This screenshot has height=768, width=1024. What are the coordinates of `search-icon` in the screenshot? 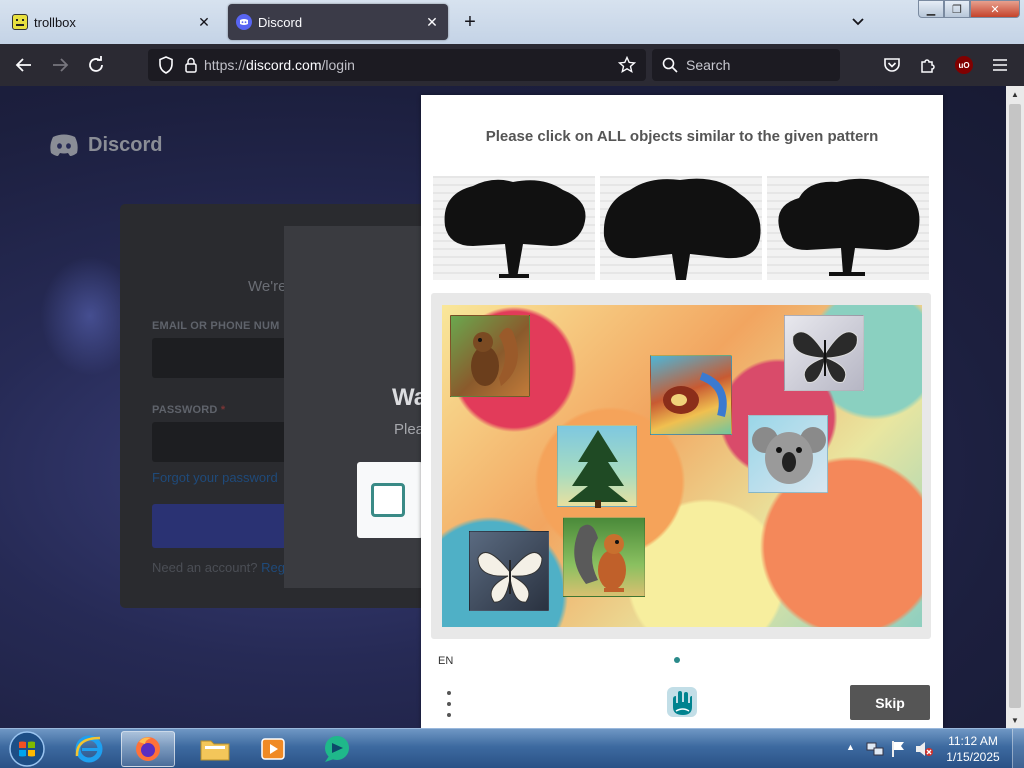 It's located at (670, 65).